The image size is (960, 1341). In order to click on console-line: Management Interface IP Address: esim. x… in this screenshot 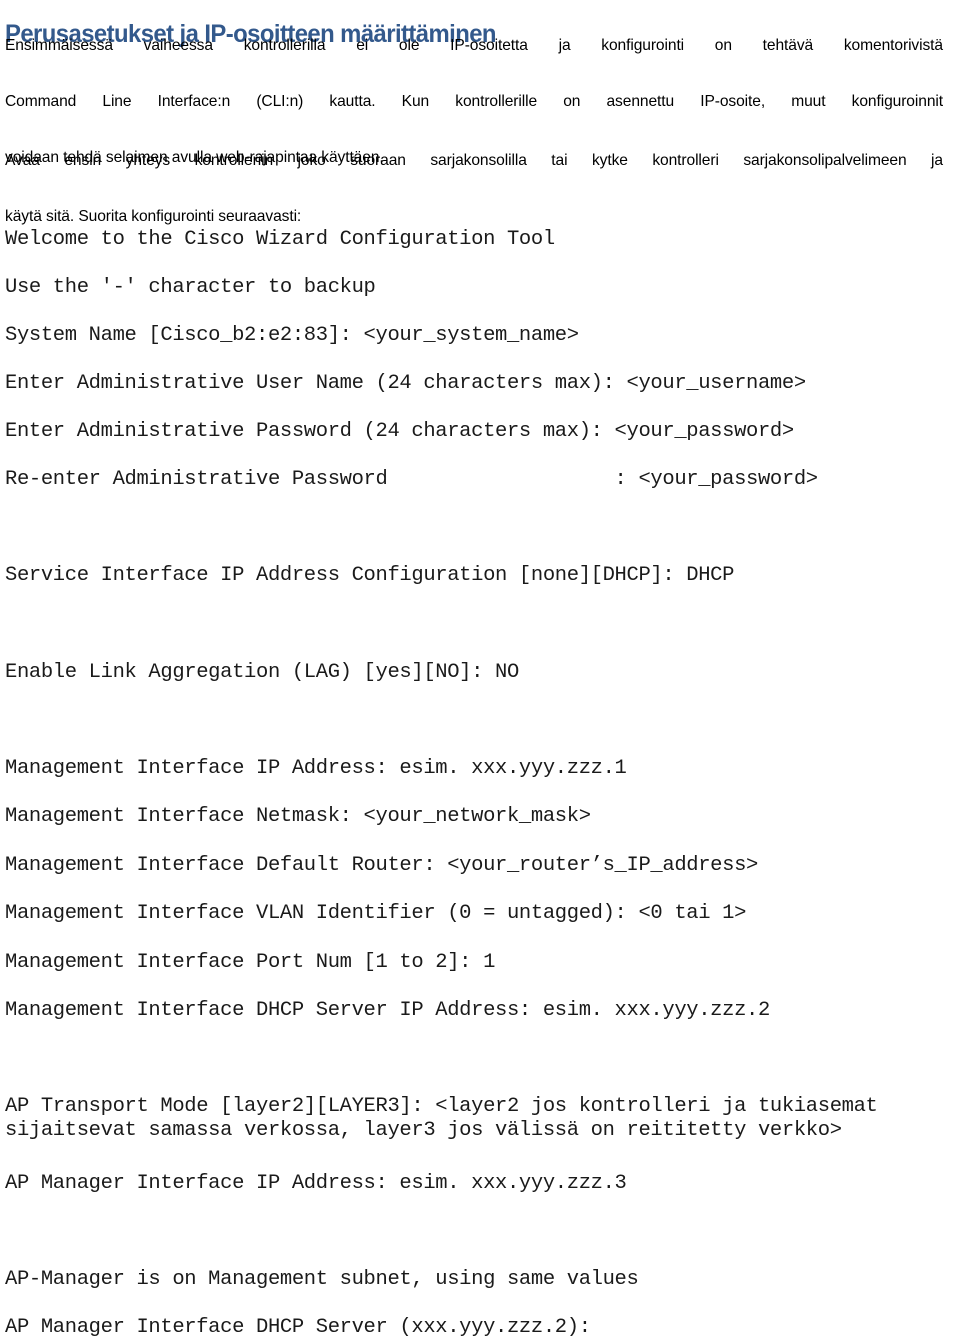, I will do `click(316, 768)`.